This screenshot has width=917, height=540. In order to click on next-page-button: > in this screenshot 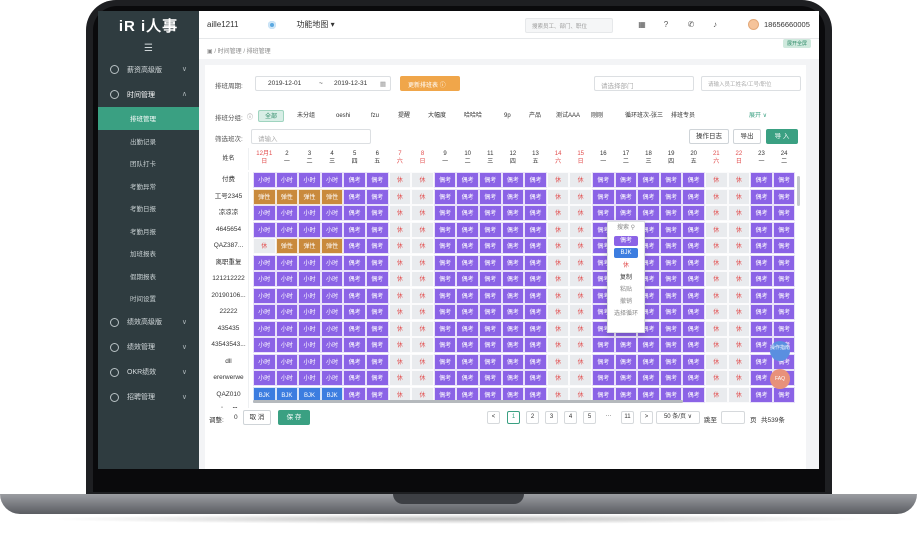, I will do `click(646, 417)`.